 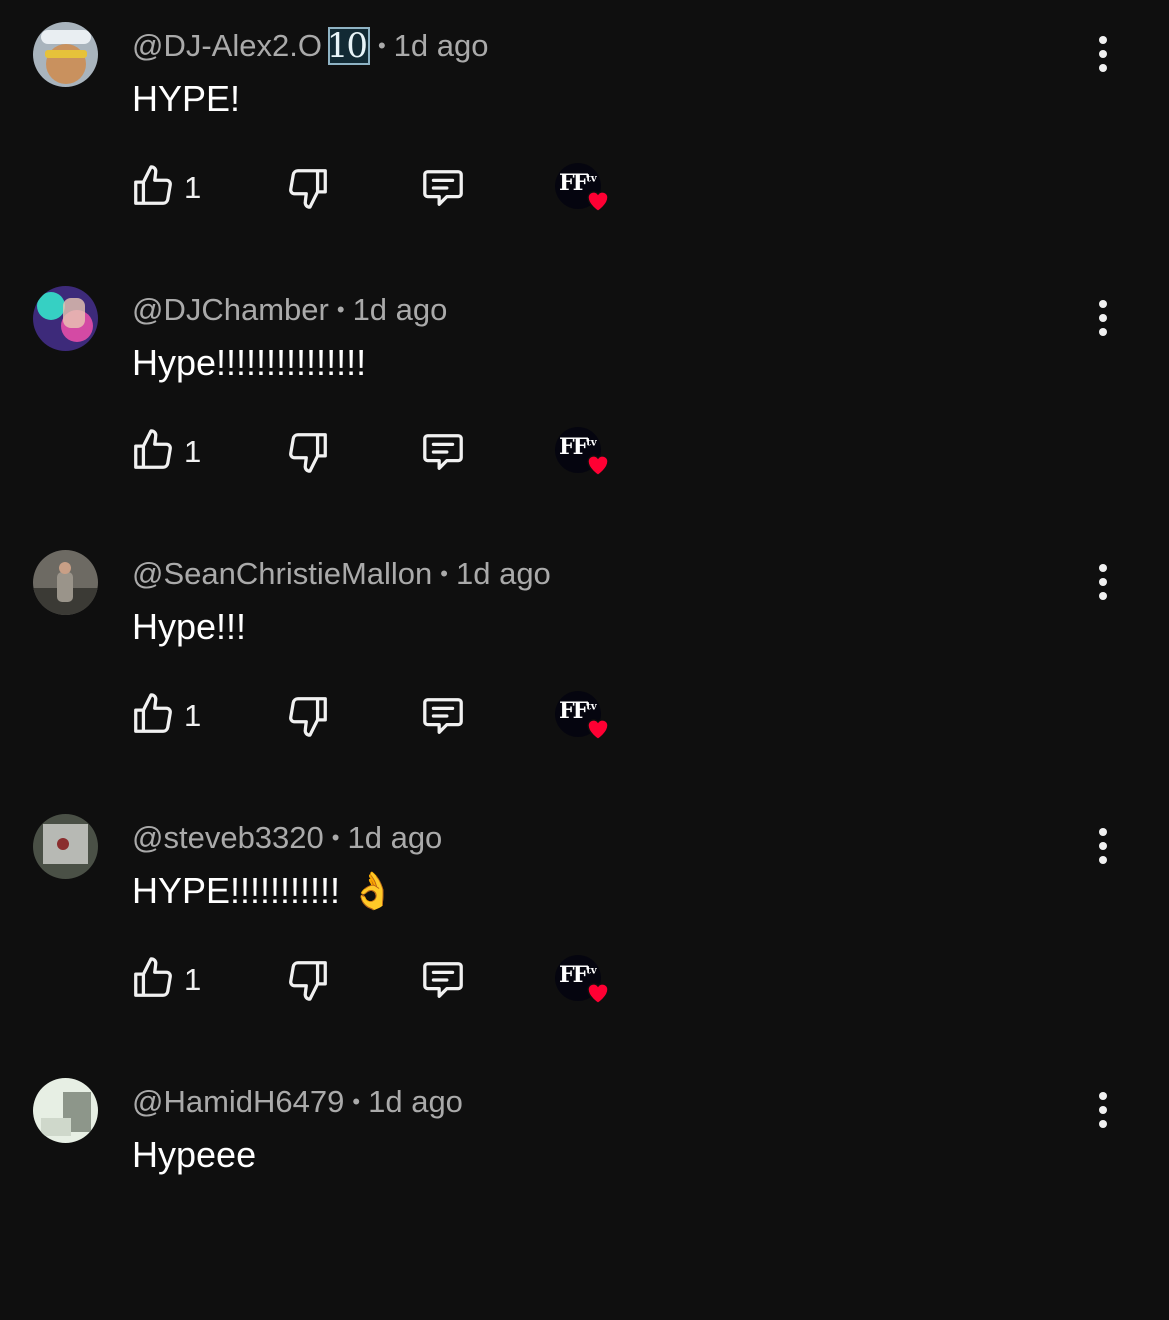 What do you see at coordinates (249, 362) in the screenshot?
I see `comment-text: Hype!!!!!!!!!!!!!!!` at bounding box center [249, 362].